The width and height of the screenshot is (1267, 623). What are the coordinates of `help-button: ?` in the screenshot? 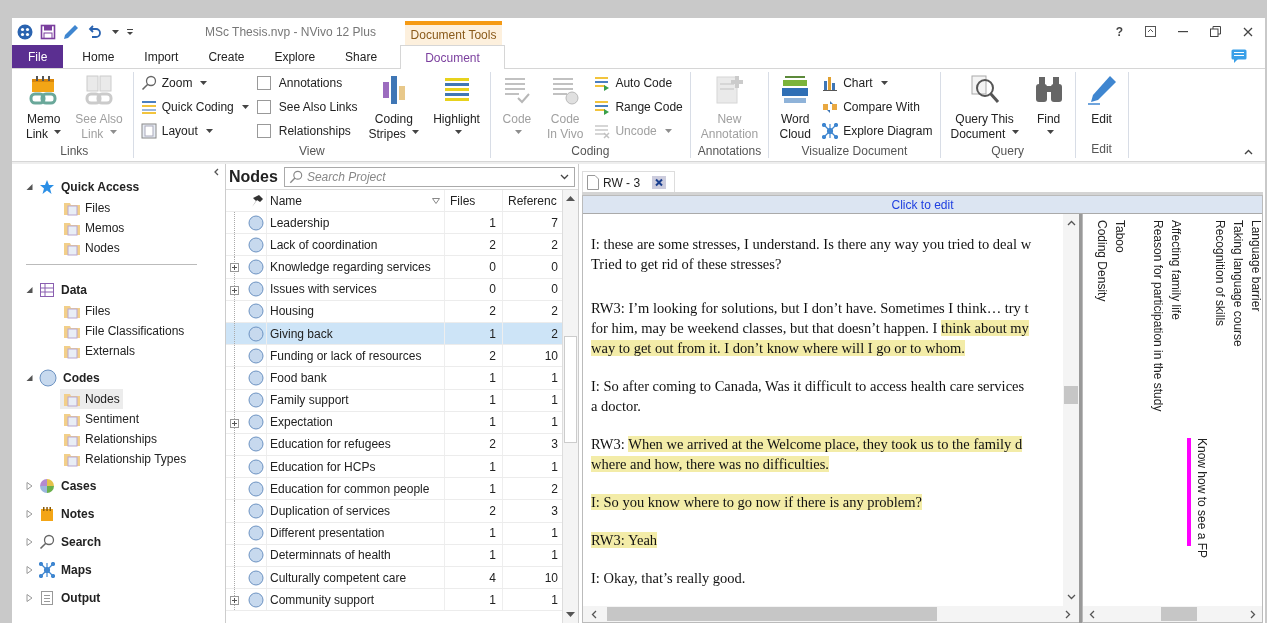 It's located at (1119, 31).